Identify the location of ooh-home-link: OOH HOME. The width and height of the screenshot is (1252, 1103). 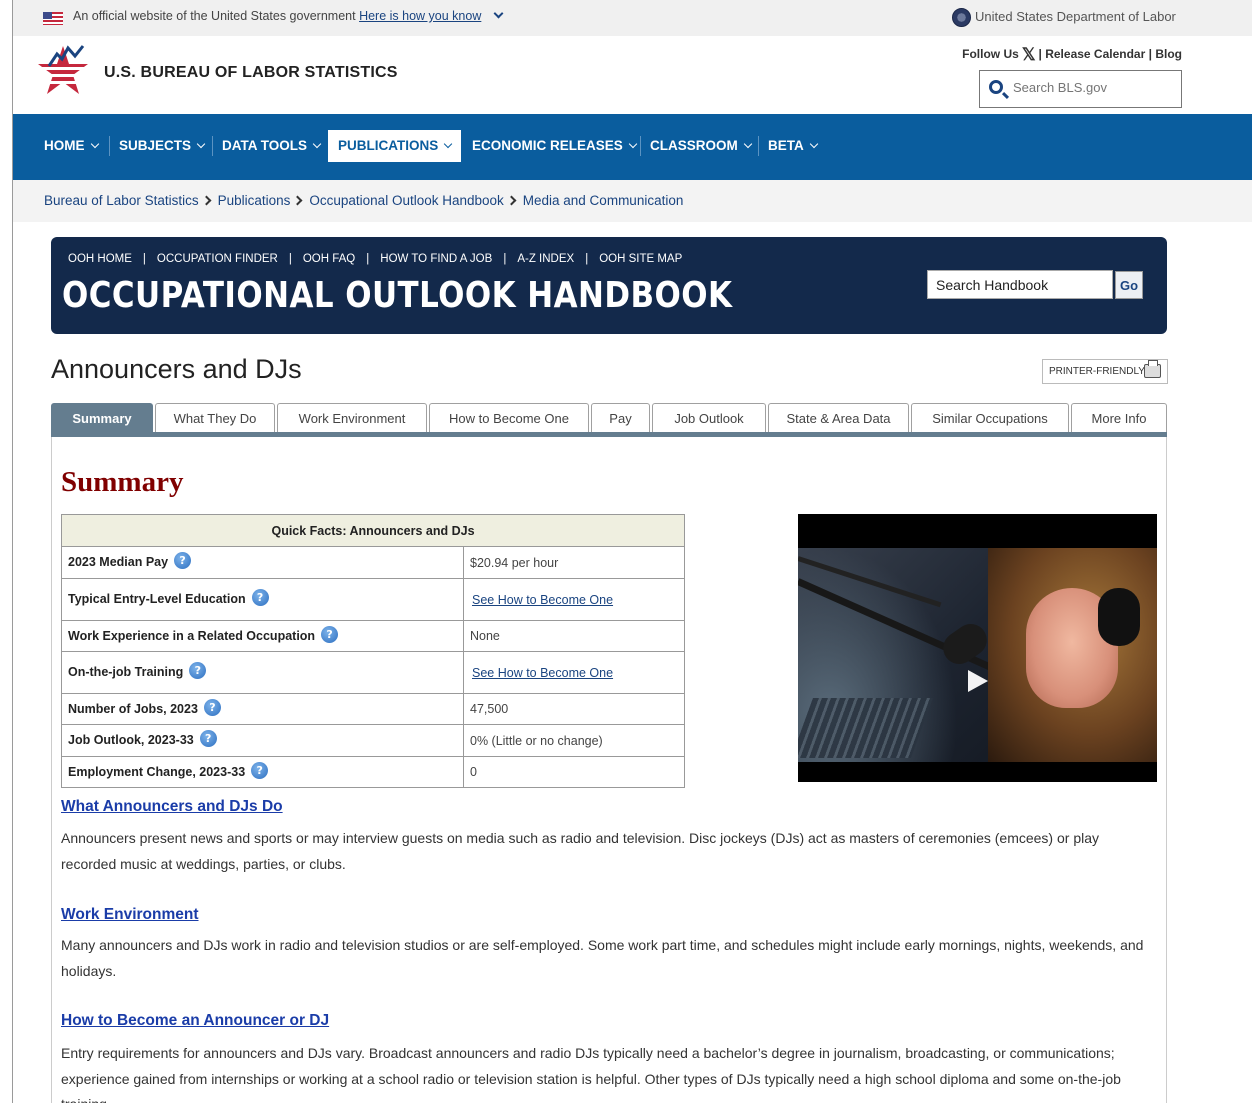
(100, 259).